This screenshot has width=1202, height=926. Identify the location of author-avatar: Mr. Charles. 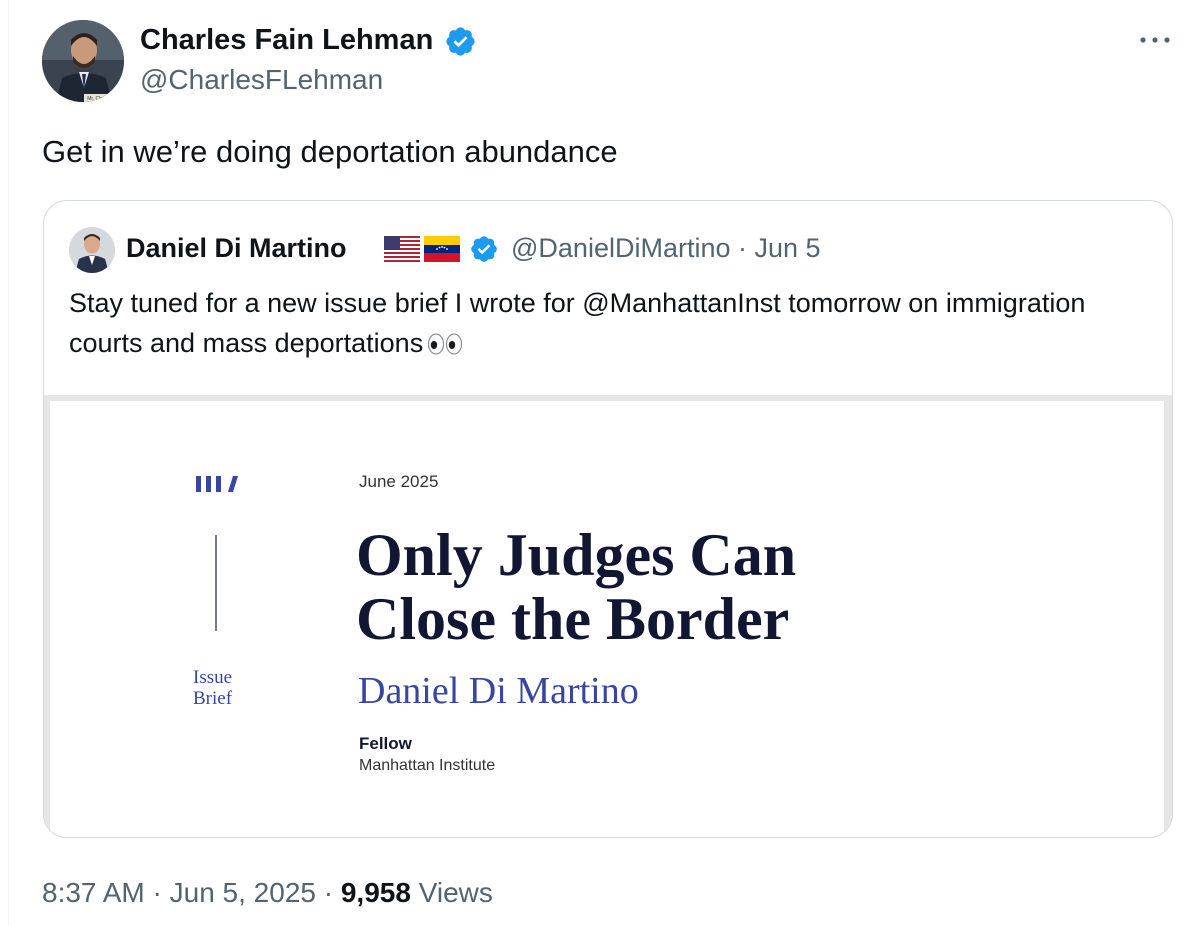
(83, 61).